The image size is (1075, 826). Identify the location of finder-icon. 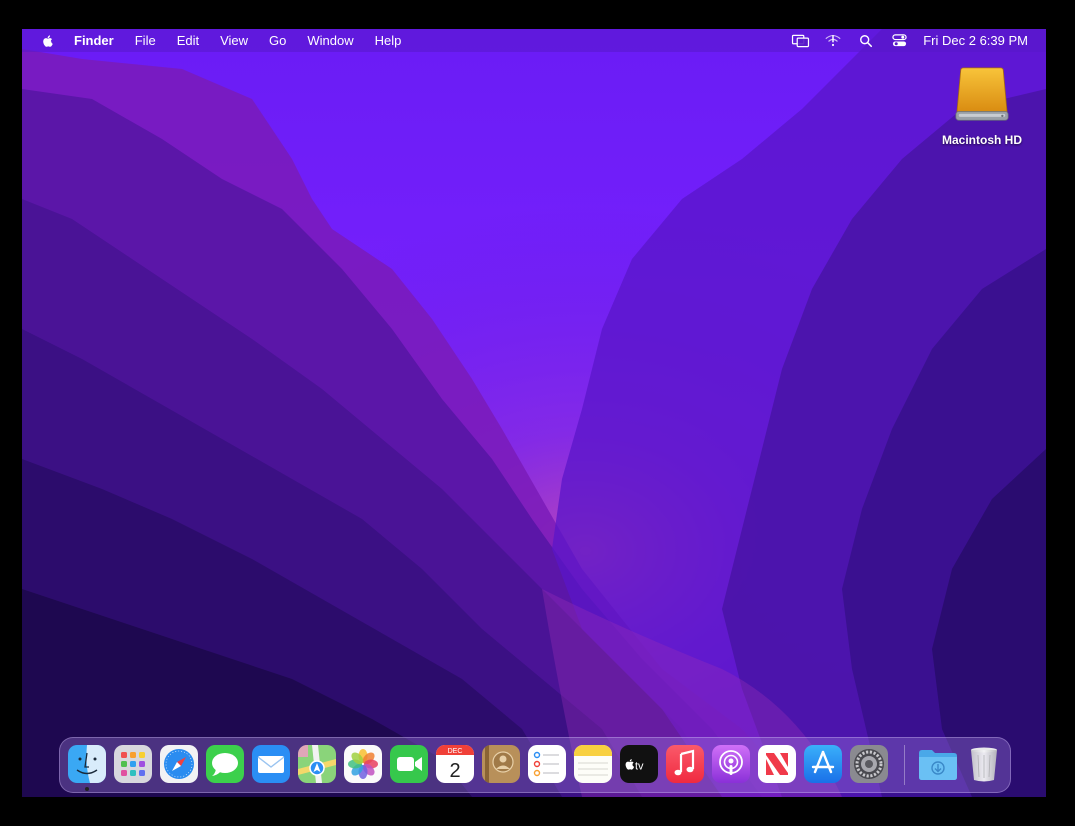
(87, 764).